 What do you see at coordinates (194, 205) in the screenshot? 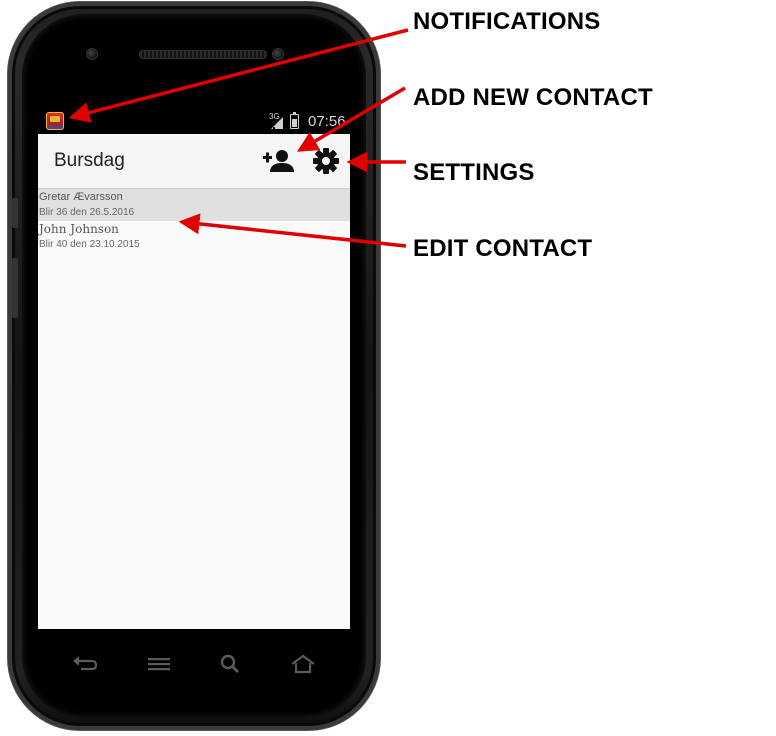
I see `contact-row: Gretar Ævarsson Blir 36 den 26.5.2016` at bounding box center [194, 205].